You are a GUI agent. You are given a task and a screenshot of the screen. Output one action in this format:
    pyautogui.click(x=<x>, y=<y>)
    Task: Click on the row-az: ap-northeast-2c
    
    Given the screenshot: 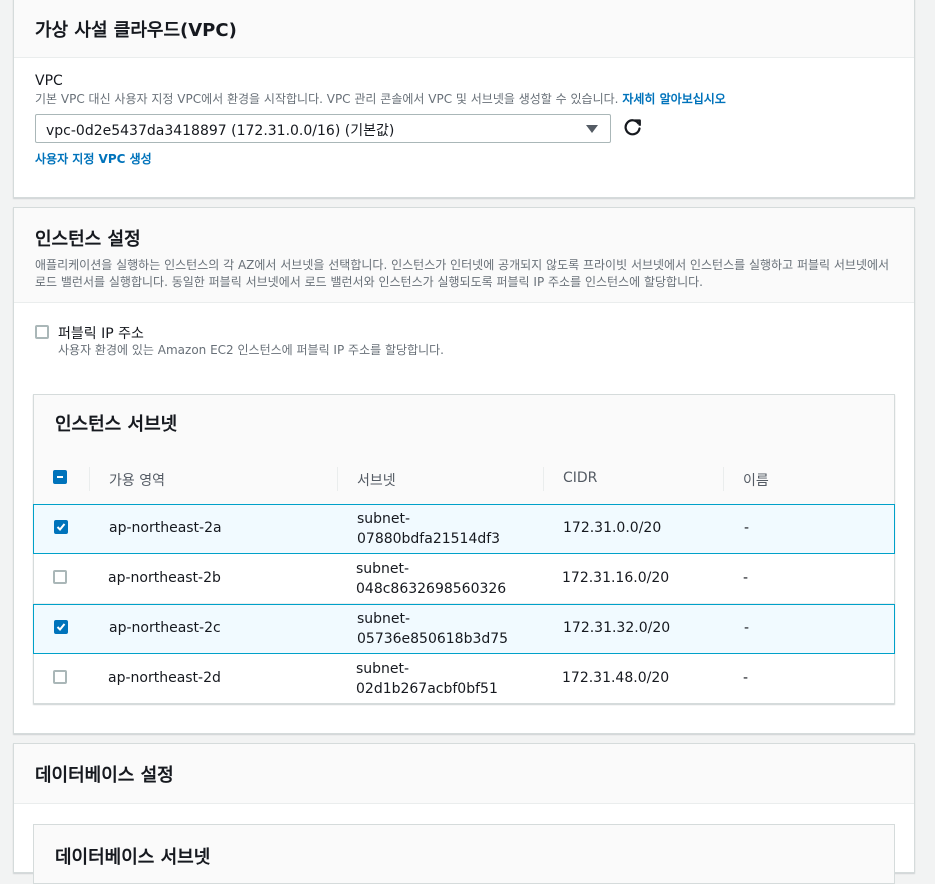 What is the action you would take?
    pyautogui.click(x=165, y=628)
    